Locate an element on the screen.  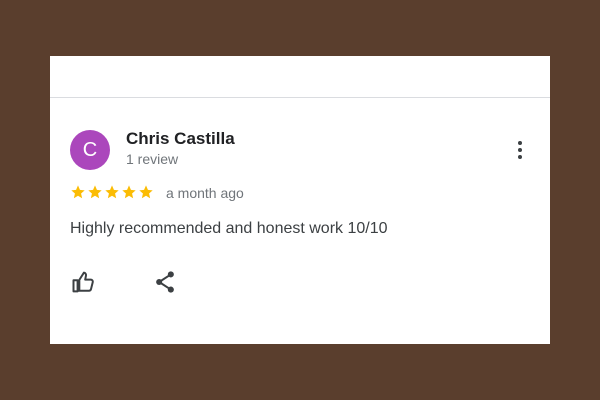
avatar: C is located at coordinates (90, 150).